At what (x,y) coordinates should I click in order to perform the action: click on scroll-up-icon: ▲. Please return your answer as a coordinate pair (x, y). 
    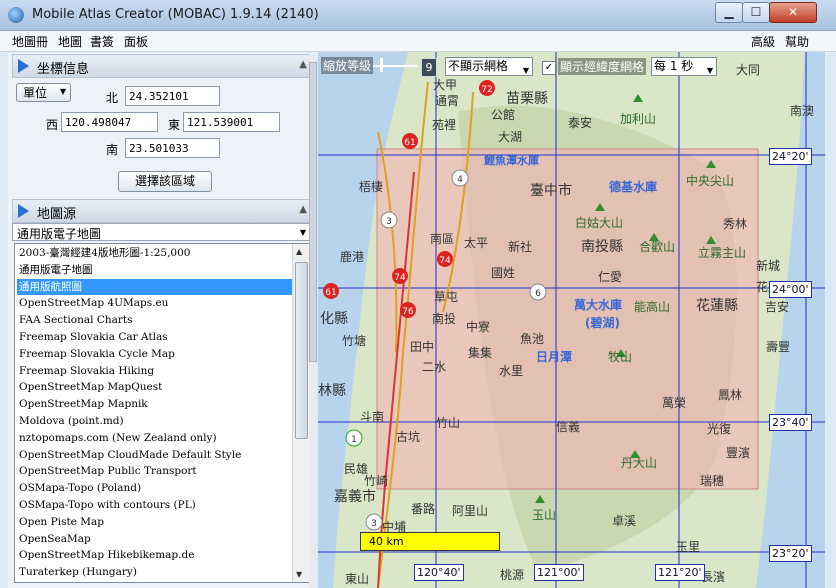
    Looking at the image, I should click on (299, 251).